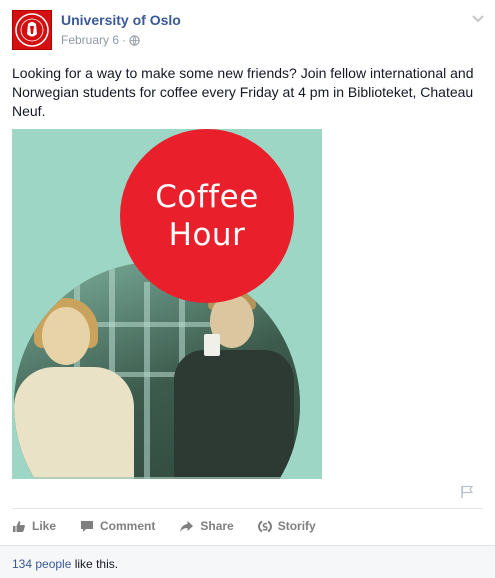 This screenshot has width=495, height=578. I want to click on globe-icon, so click(134, 40).